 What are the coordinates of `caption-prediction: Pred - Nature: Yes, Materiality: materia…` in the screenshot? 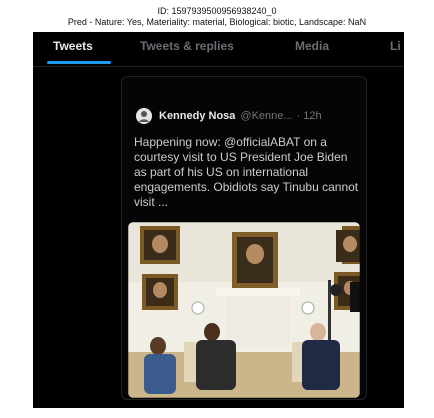 It's located at (217, 22).